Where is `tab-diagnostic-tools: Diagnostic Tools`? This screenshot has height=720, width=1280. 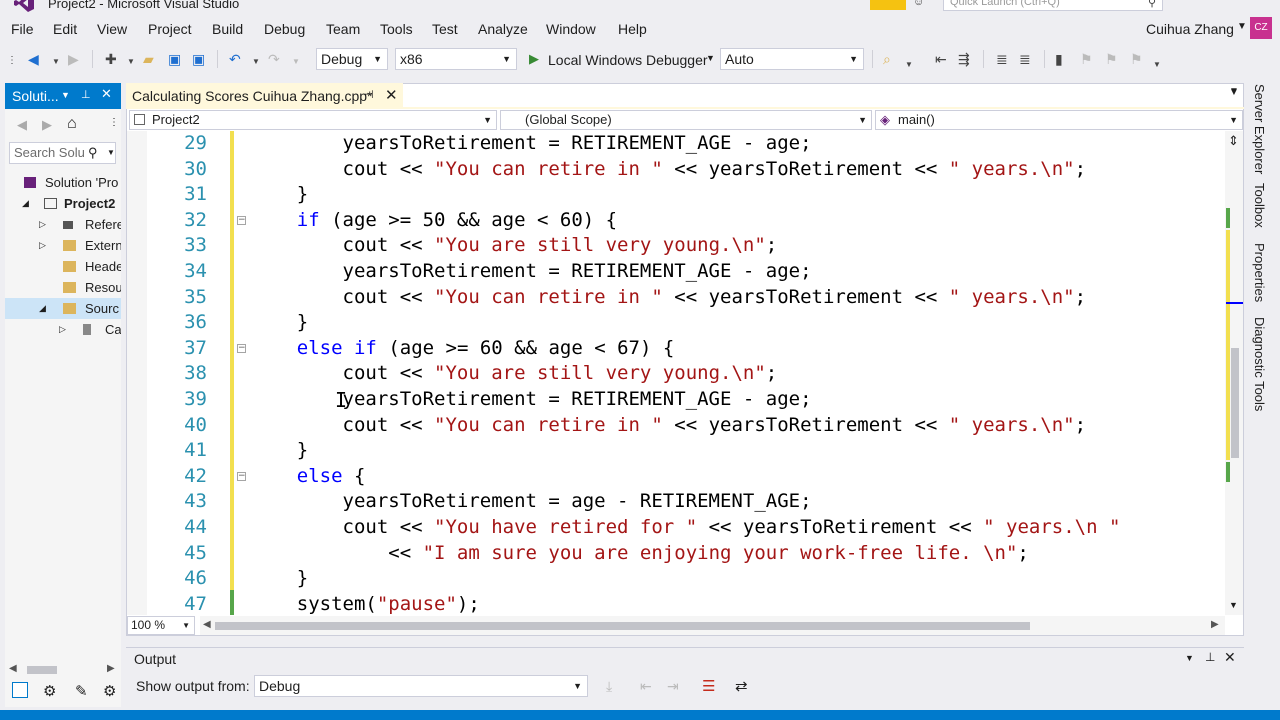
tab-diagnostic-tools: Diagnostic Tools is located at coordinates (1259, 364).